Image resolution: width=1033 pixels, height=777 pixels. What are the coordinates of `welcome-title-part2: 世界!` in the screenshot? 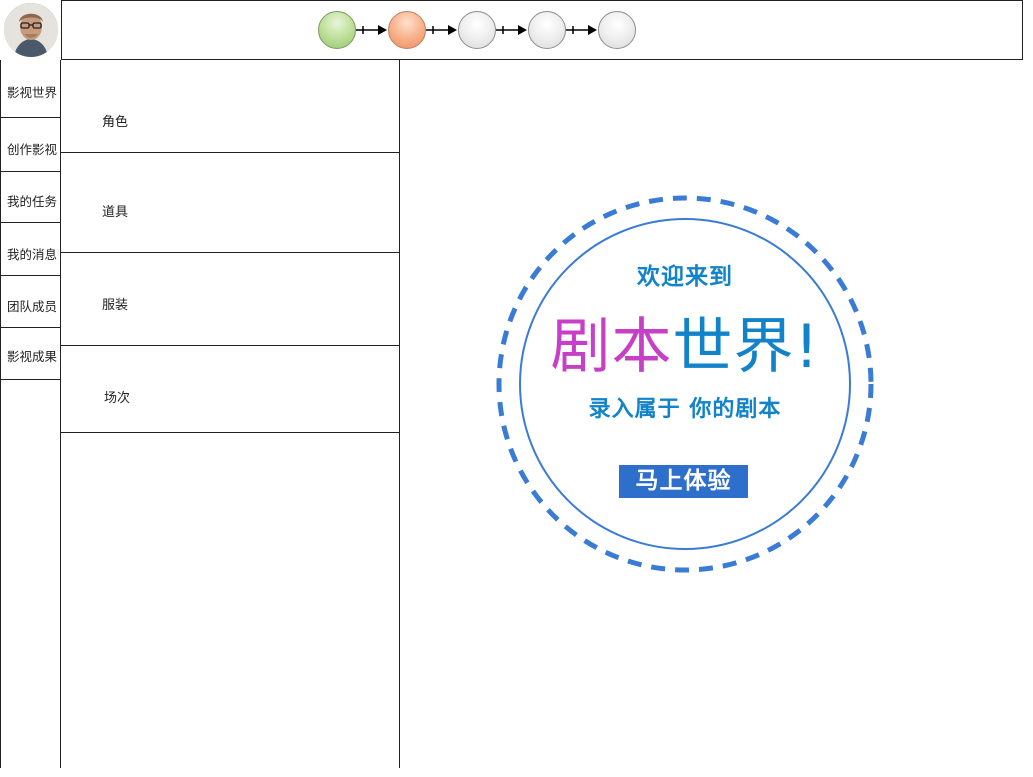 It's located at (746, 347).